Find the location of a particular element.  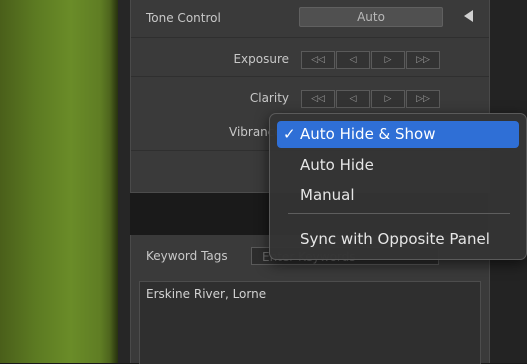

panel-gutter is located at coordinates (124, 181).